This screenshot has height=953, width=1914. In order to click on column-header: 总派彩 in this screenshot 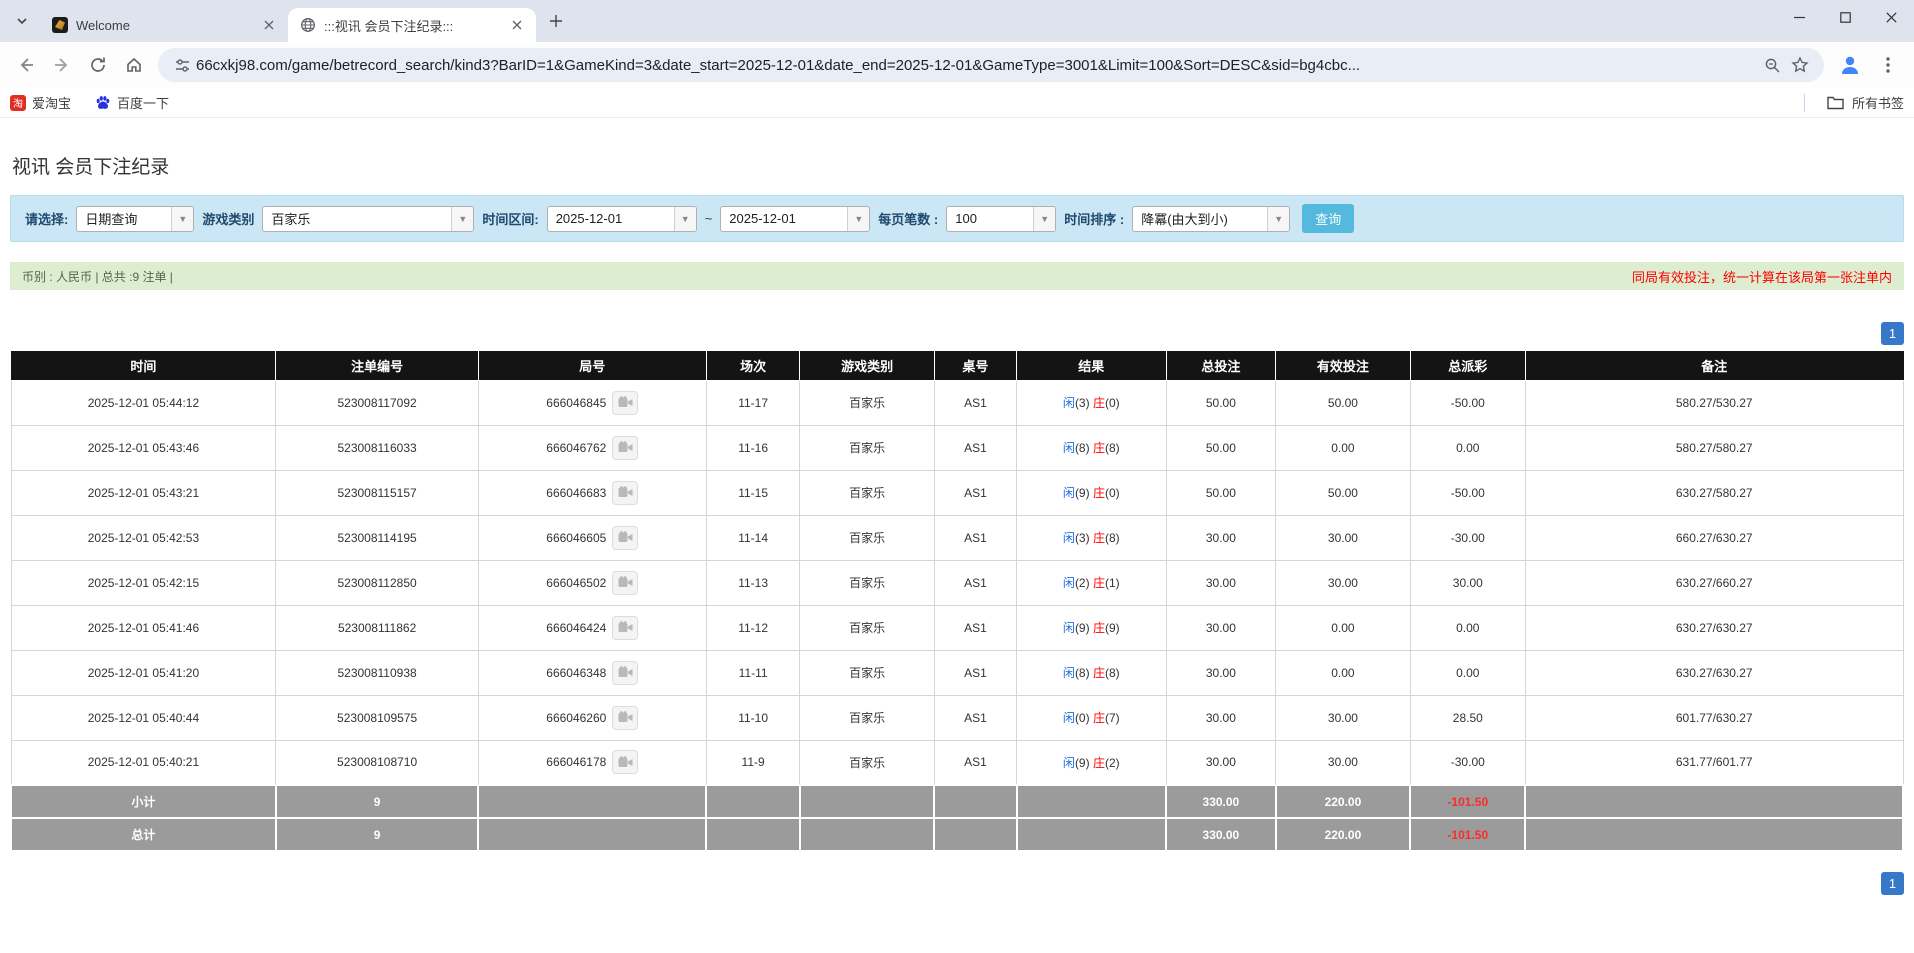, I will do `click(1467, 366)`.